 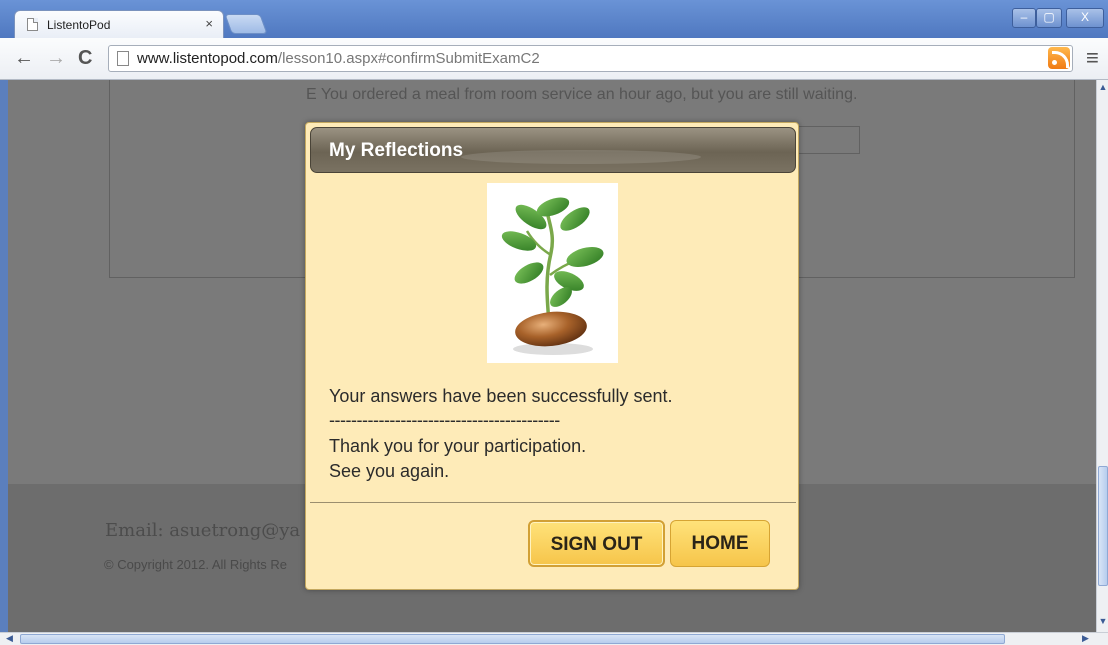 What do you see at coordinates (720, 543) in the screenshot?
I see `home-button: HOME` at bounding box center [720, 543].